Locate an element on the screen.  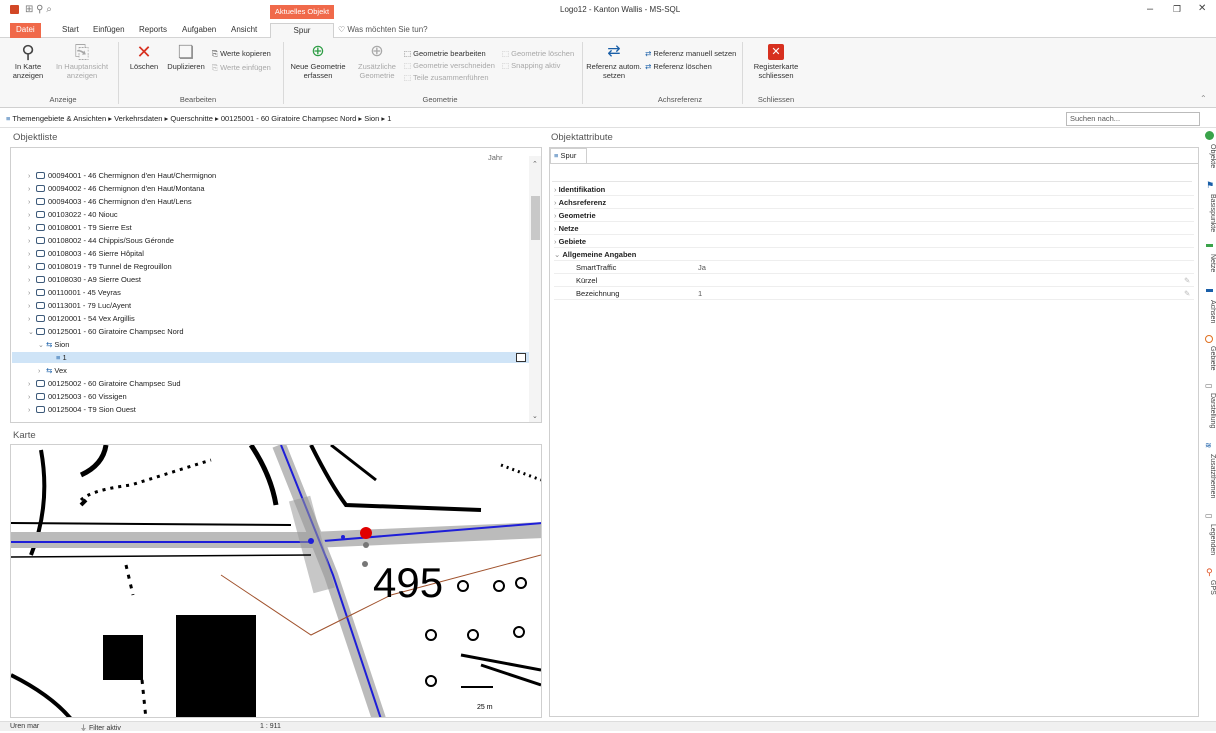
in-hauptansicht-anzeigen-button: ⎘ In Hauptansicht anzeigen is located at coordinates (82, 61).